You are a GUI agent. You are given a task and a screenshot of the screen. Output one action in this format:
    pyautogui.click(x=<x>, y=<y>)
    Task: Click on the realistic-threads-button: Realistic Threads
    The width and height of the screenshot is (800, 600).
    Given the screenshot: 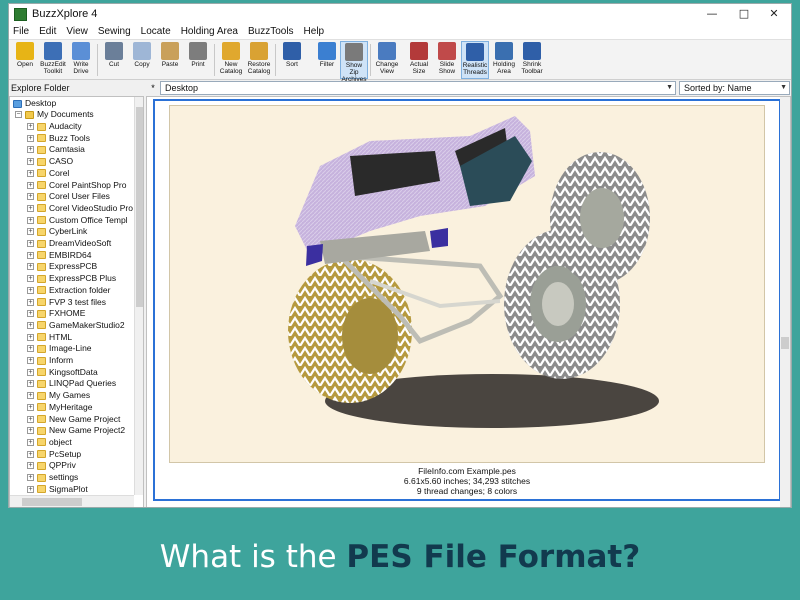 What is the action you would take?
    pyautogui.click(x=475, y=60)
    